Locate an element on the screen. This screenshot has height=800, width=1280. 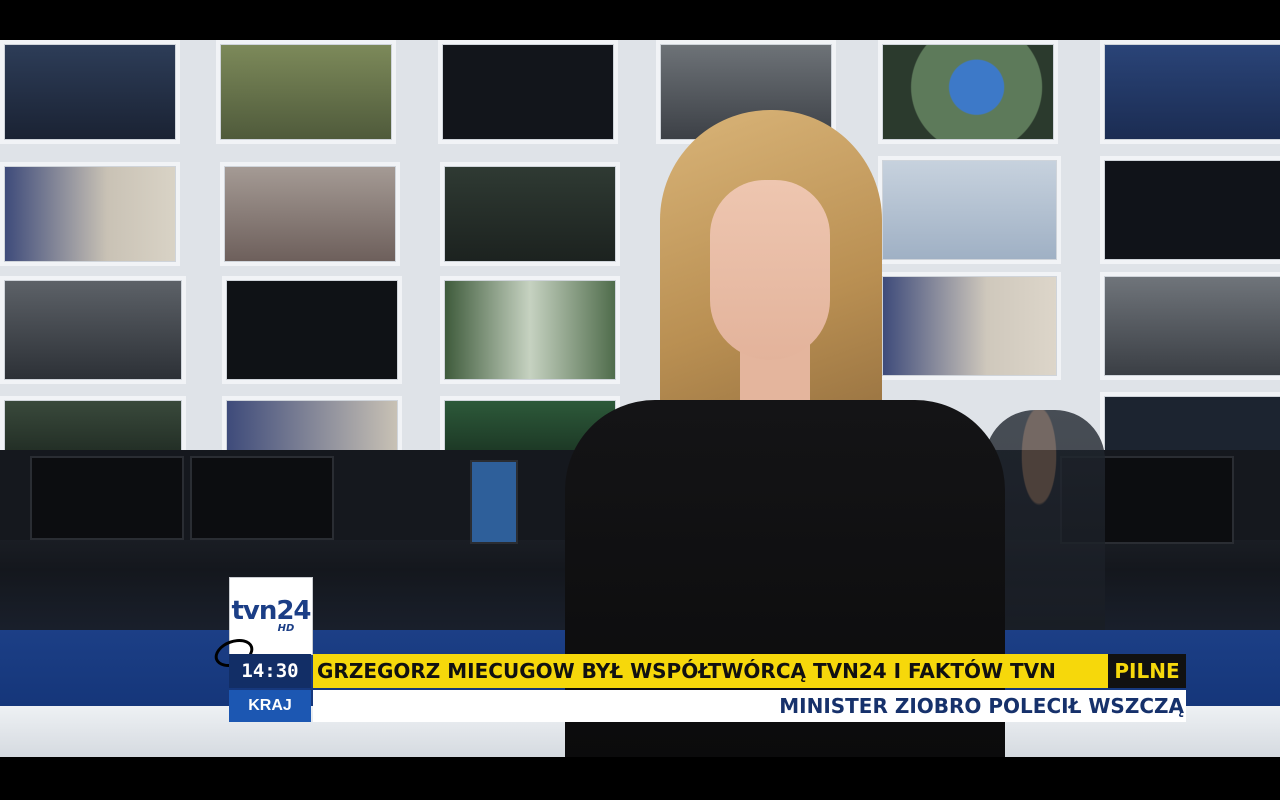
letterbox-top is located at coordinates (640, 20).